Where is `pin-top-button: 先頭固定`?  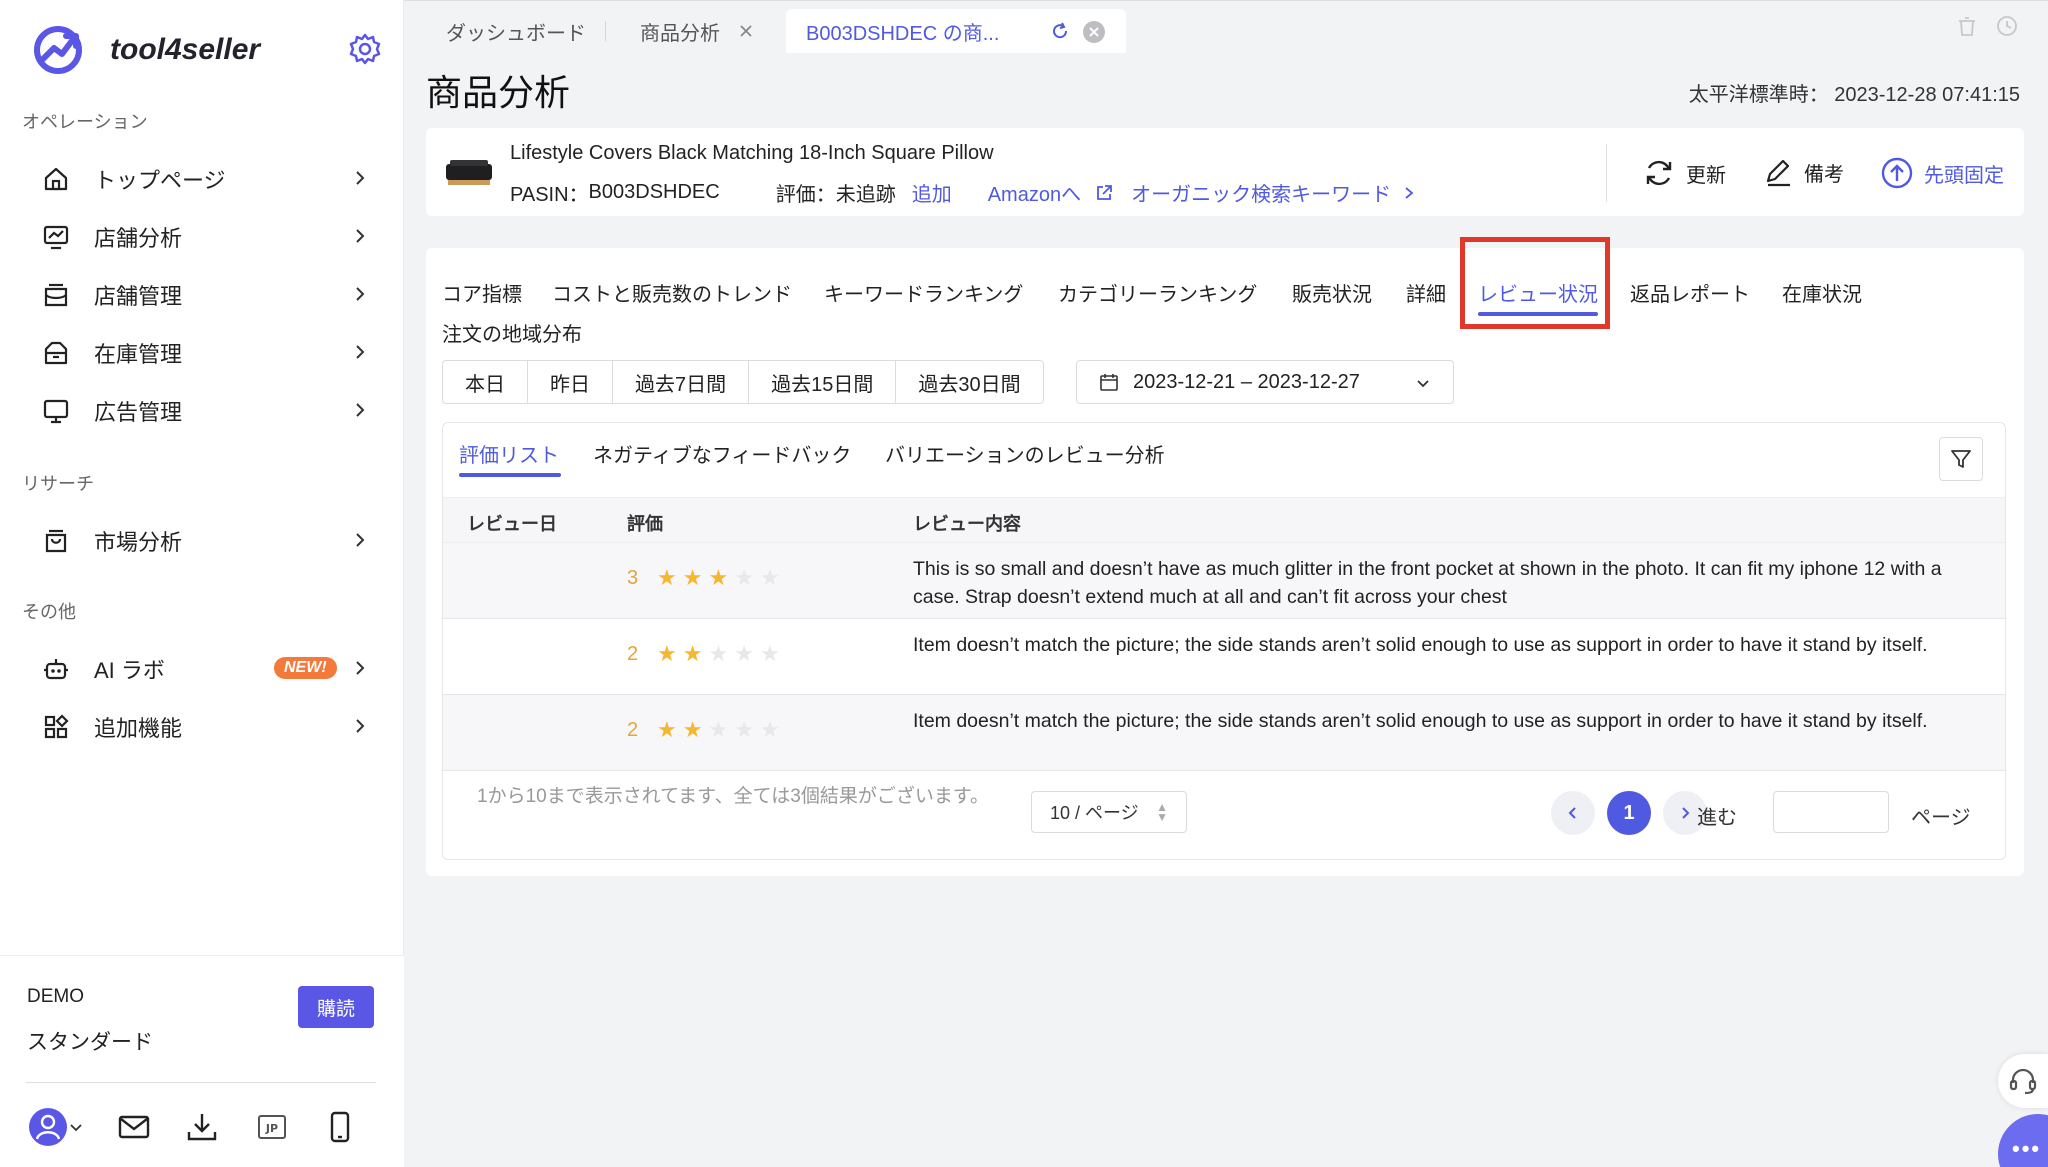 pin-top-button: 先頭固定 is located at coordinates (1942, 173).